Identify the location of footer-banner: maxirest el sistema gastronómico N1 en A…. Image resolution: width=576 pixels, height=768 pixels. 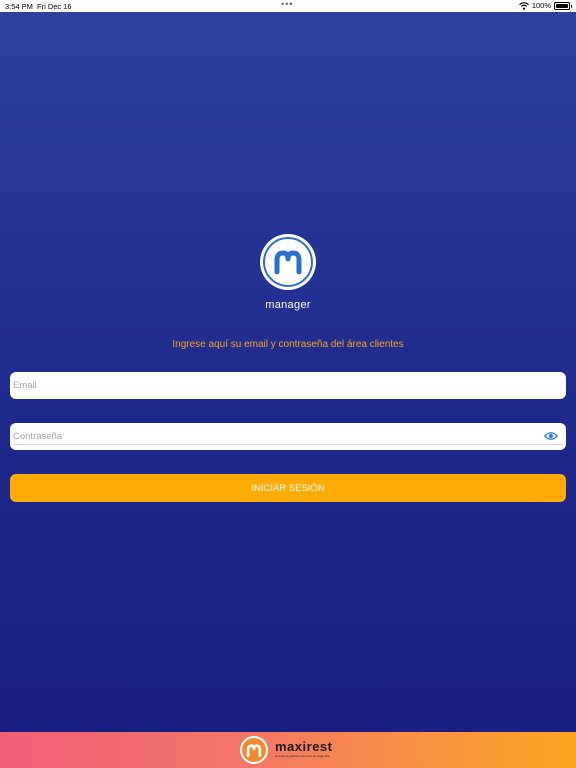
(288, 750).